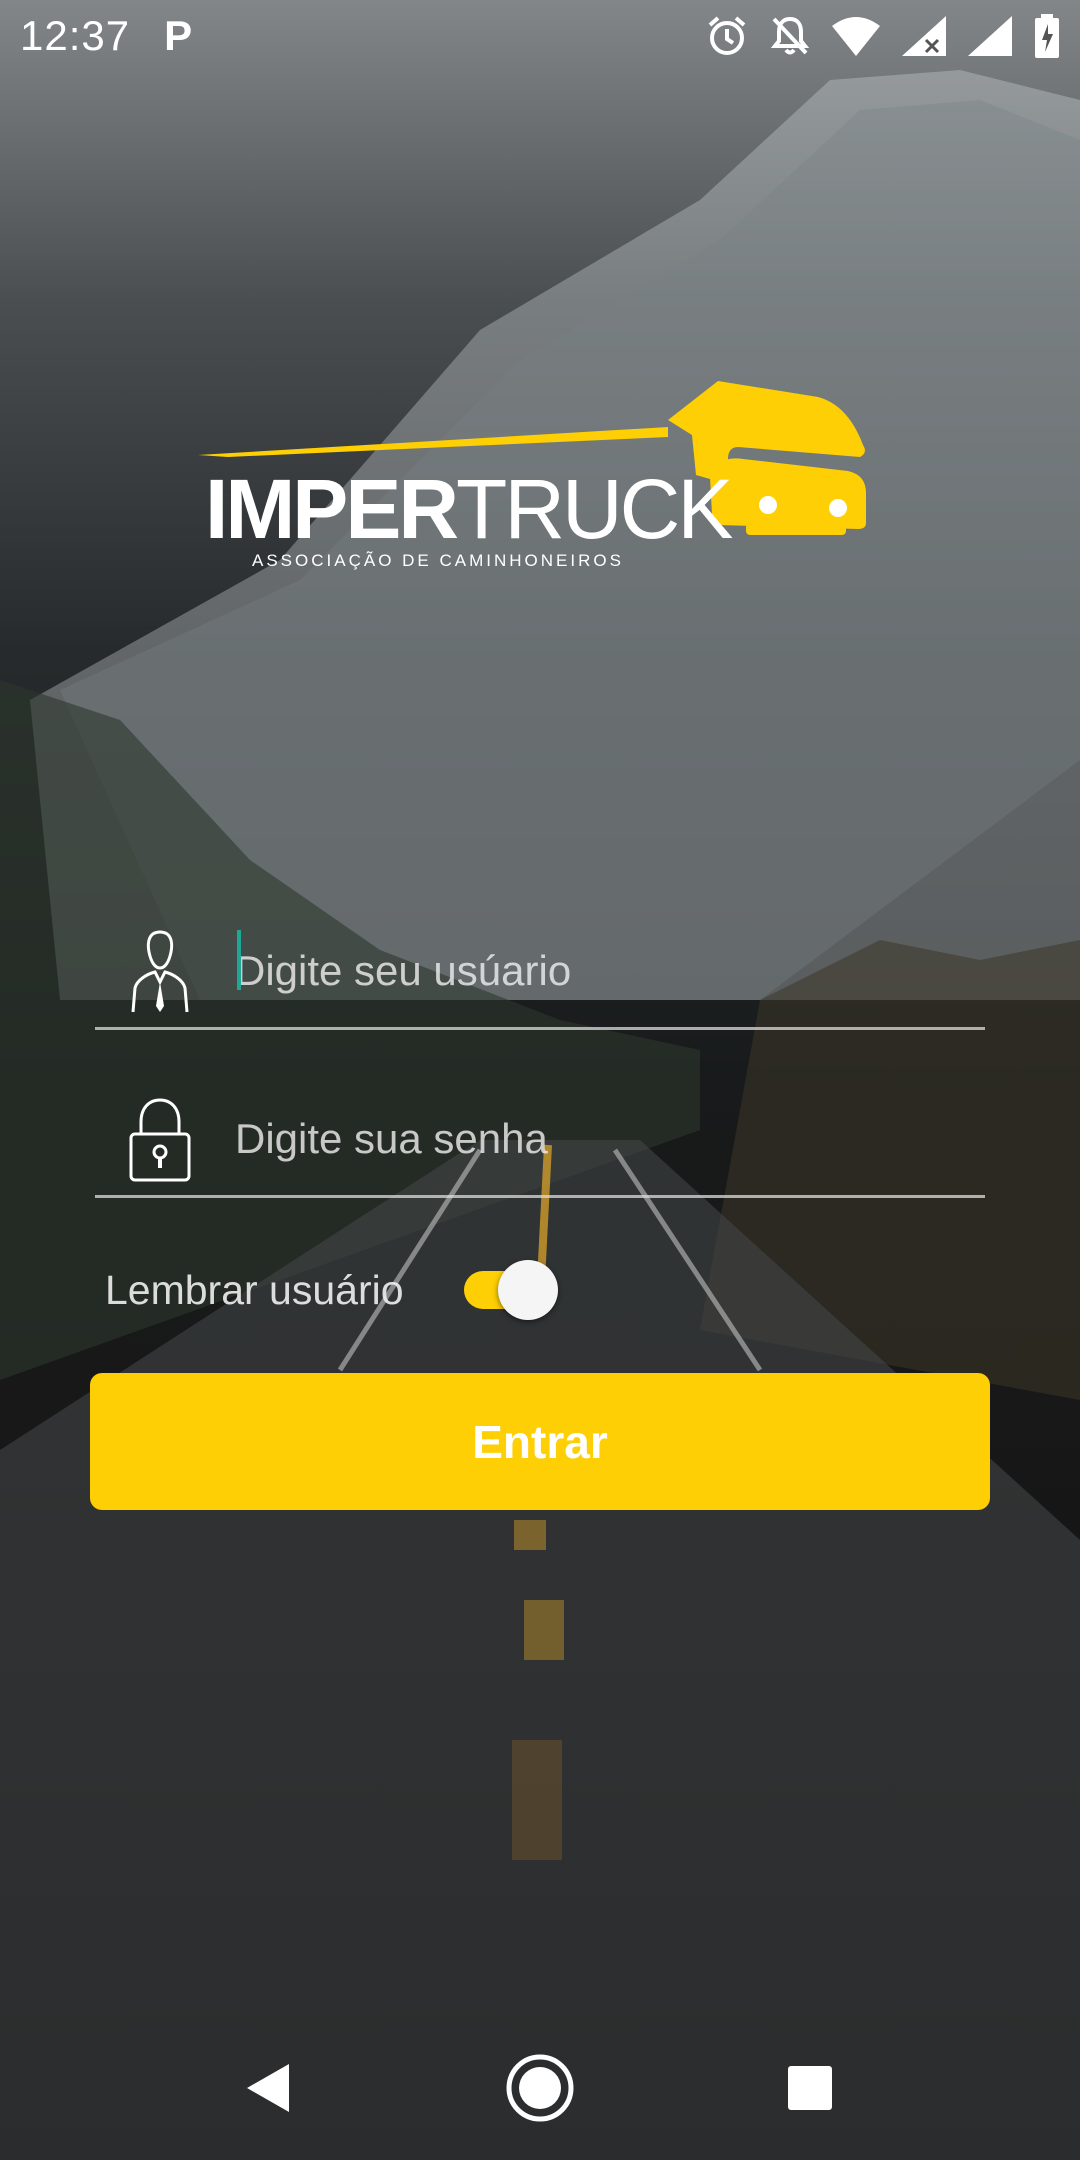 The image size is (1080, 2160). Describe the element at coordinates (790, 35) in the screenshot. I see `do-not-disturb-icon` at that location.